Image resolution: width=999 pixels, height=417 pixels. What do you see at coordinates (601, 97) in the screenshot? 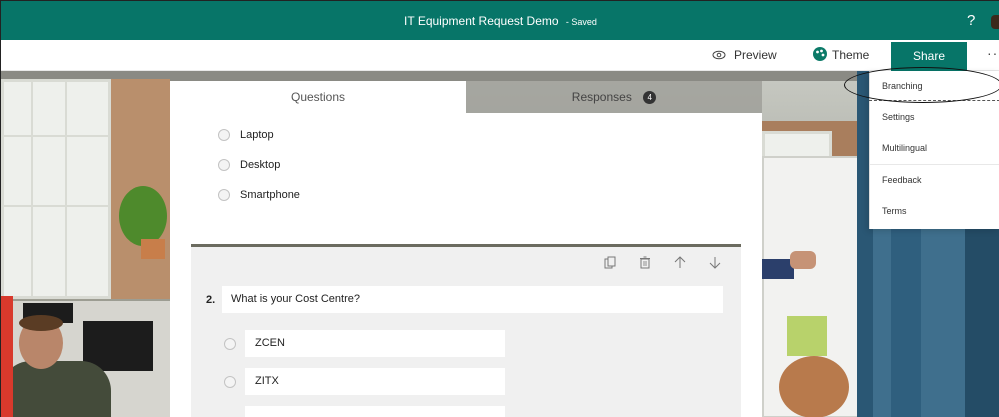
I see `tab-responses-label: Responses` at bounding box center [601, 97].